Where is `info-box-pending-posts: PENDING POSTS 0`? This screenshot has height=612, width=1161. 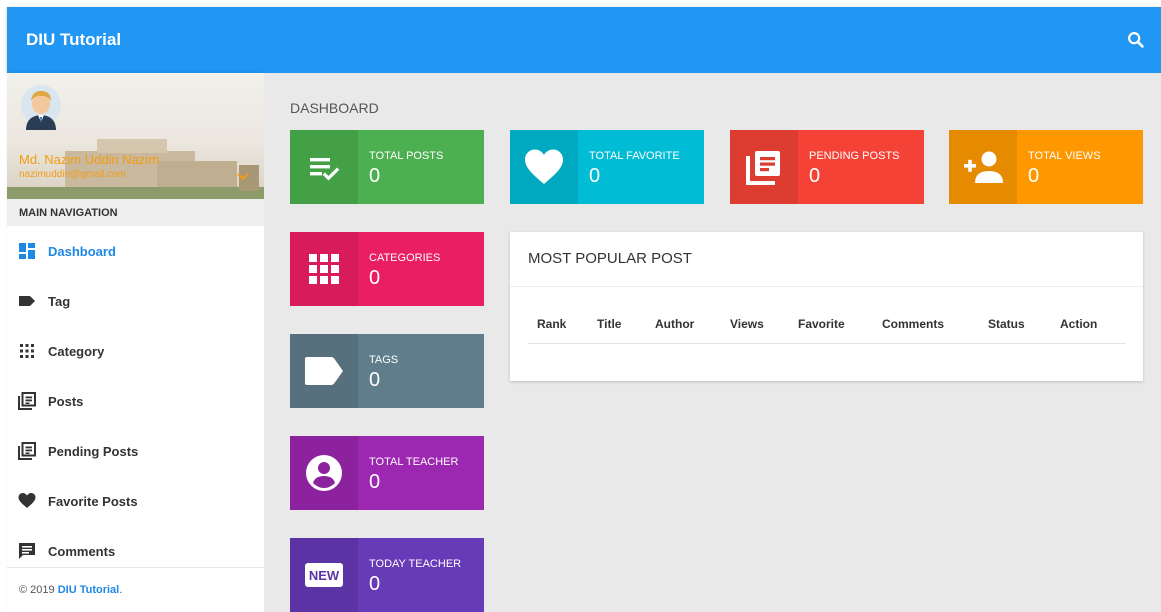
info-box-pending-posts: PENDING POSTS 0 is located at coordinates (827, 167).